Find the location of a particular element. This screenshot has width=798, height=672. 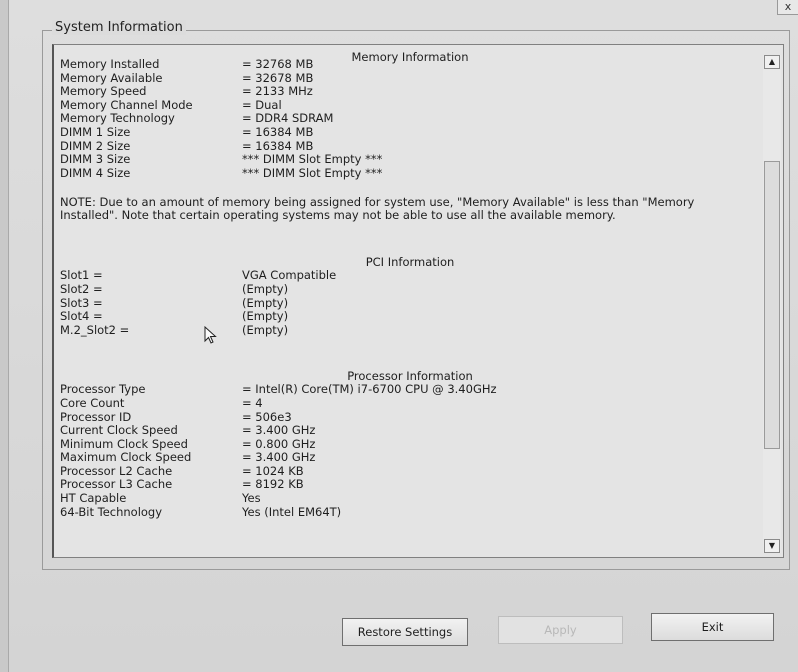

row-value: = 0.800 GHz is located at coordinates (279, 443).